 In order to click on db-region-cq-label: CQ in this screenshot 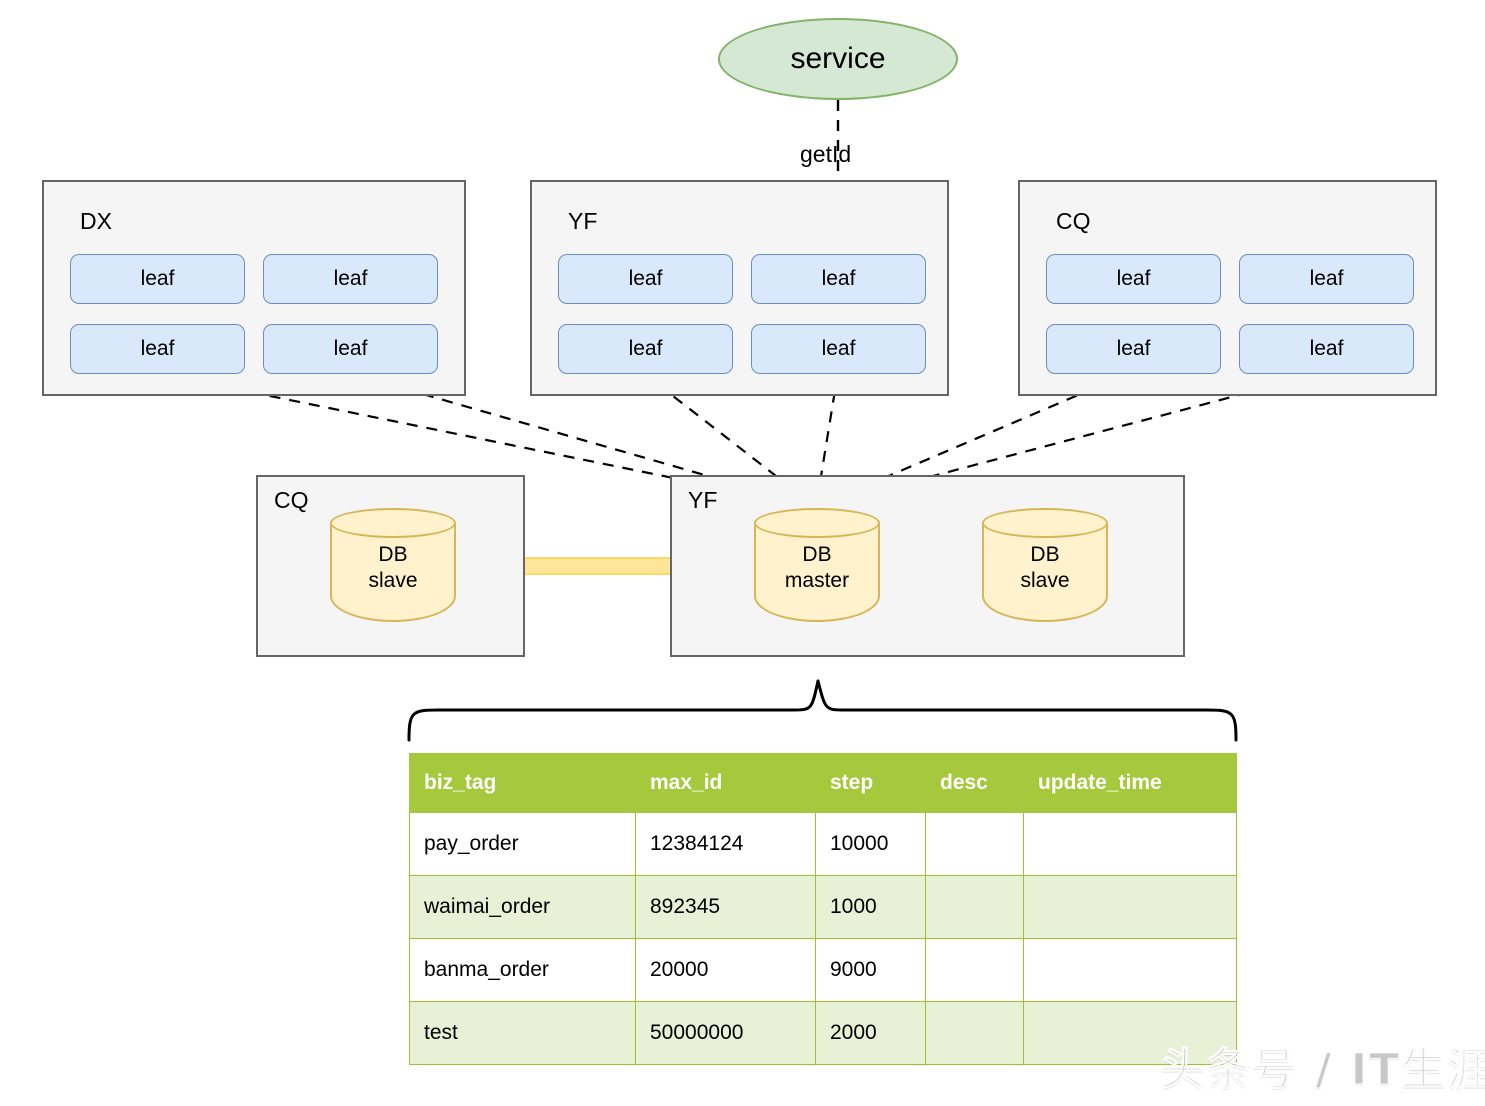, I will do `click(291, 500)`.